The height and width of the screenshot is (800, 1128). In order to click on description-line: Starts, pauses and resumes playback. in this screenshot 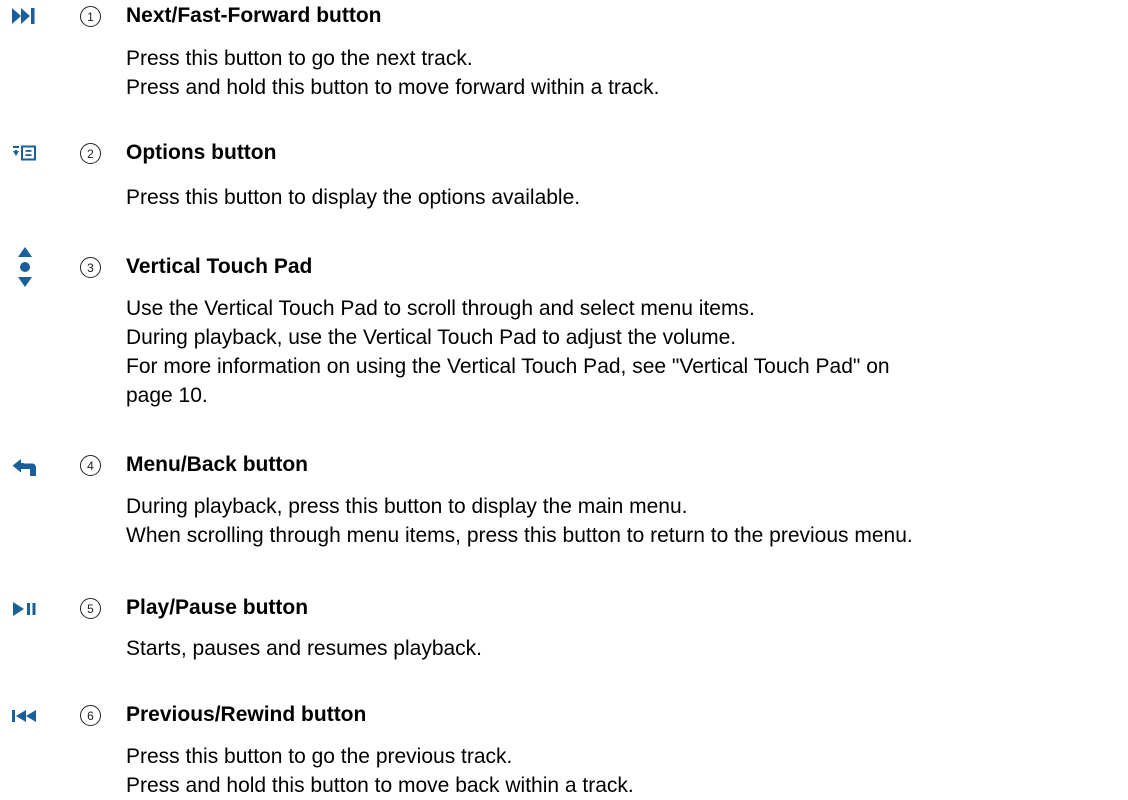, I will do `click(304, 648)`.